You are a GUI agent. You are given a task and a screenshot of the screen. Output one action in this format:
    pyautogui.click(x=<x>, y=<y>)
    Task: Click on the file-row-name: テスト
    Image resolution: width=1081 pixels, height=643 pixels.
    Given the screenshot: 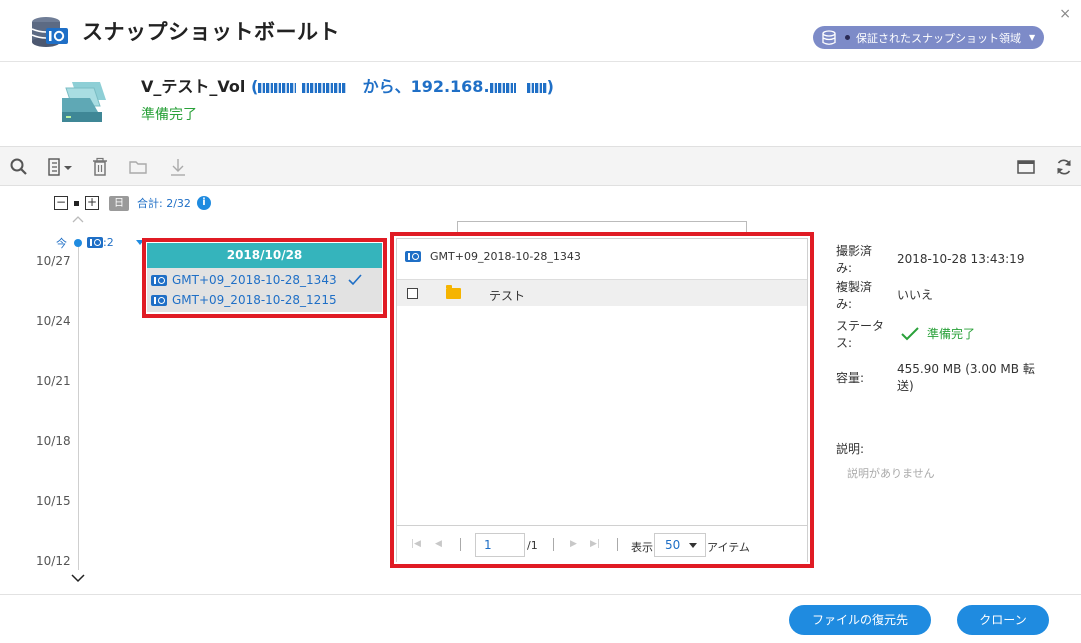 What is the action you would take?
    pyautogui.click(x=507, y=296)
    